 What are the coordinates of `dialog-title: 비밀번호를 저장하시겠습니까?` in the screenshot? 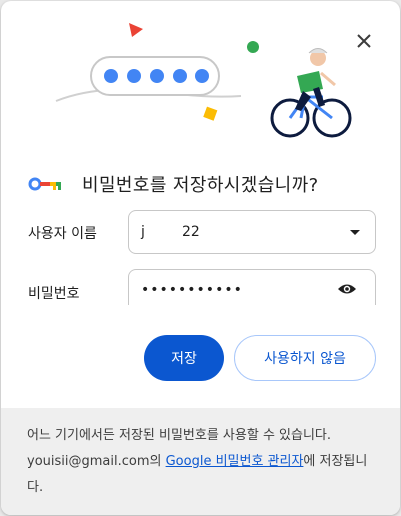 It's located at (200, 185).